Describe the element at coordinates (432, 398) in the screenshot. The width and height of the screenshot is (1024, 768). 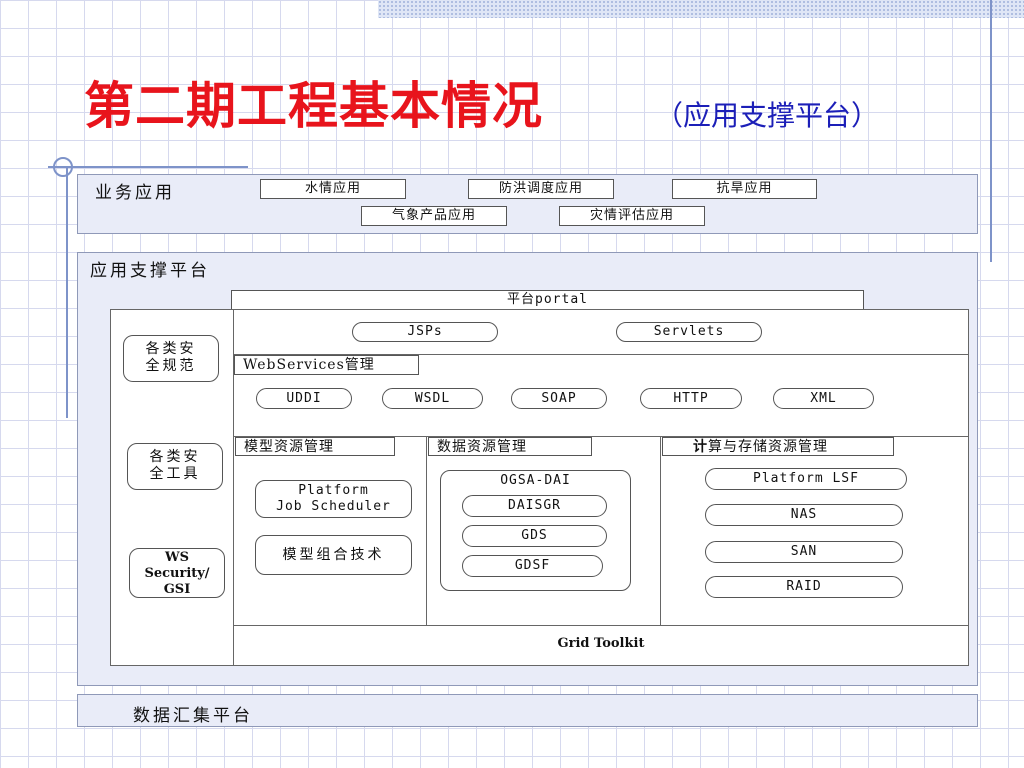
I see `wsdl-pill: WSDL` at that location.